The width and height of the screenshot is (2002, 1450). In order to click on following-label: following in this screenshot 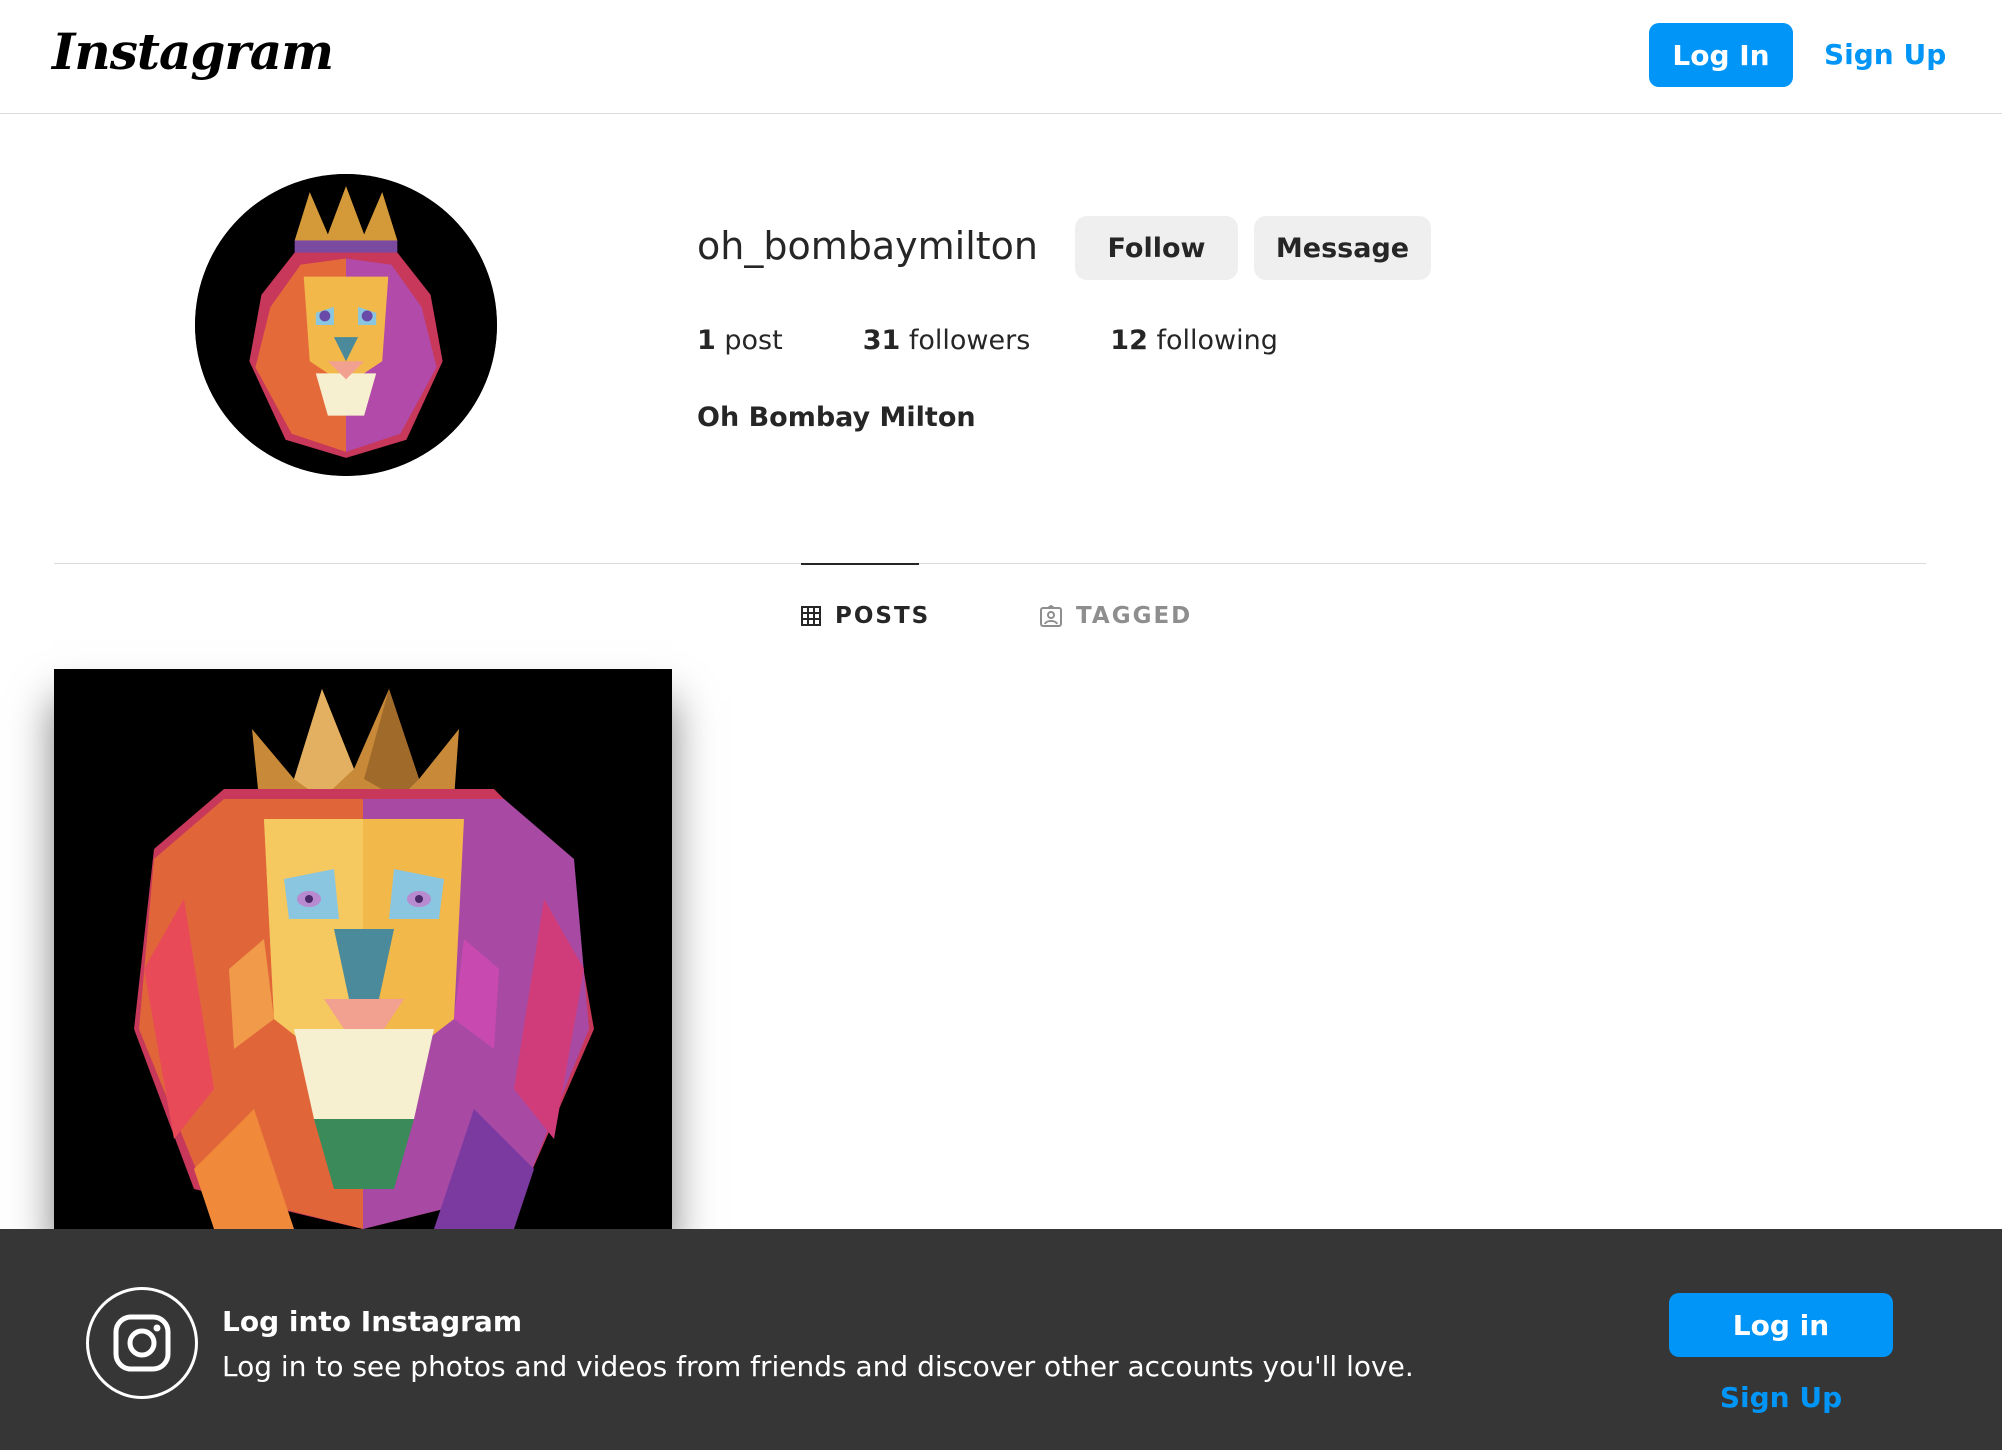, I will do `click(1217, 340)`.